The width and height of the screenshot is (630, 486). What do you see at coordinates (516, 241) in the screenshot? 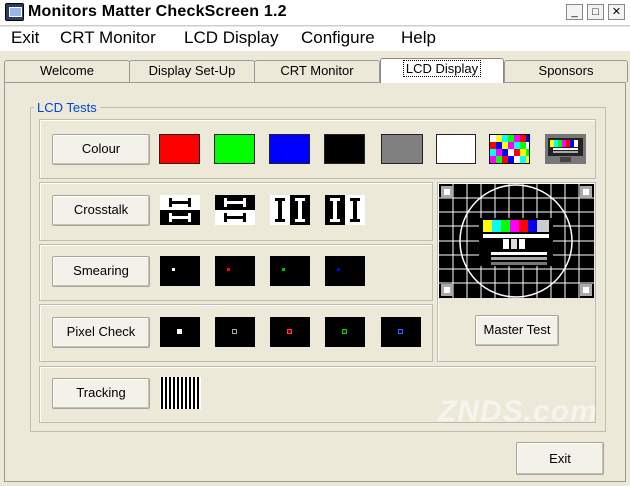
I see `master-test-pattern-icon` at bounding box center [516, 241].